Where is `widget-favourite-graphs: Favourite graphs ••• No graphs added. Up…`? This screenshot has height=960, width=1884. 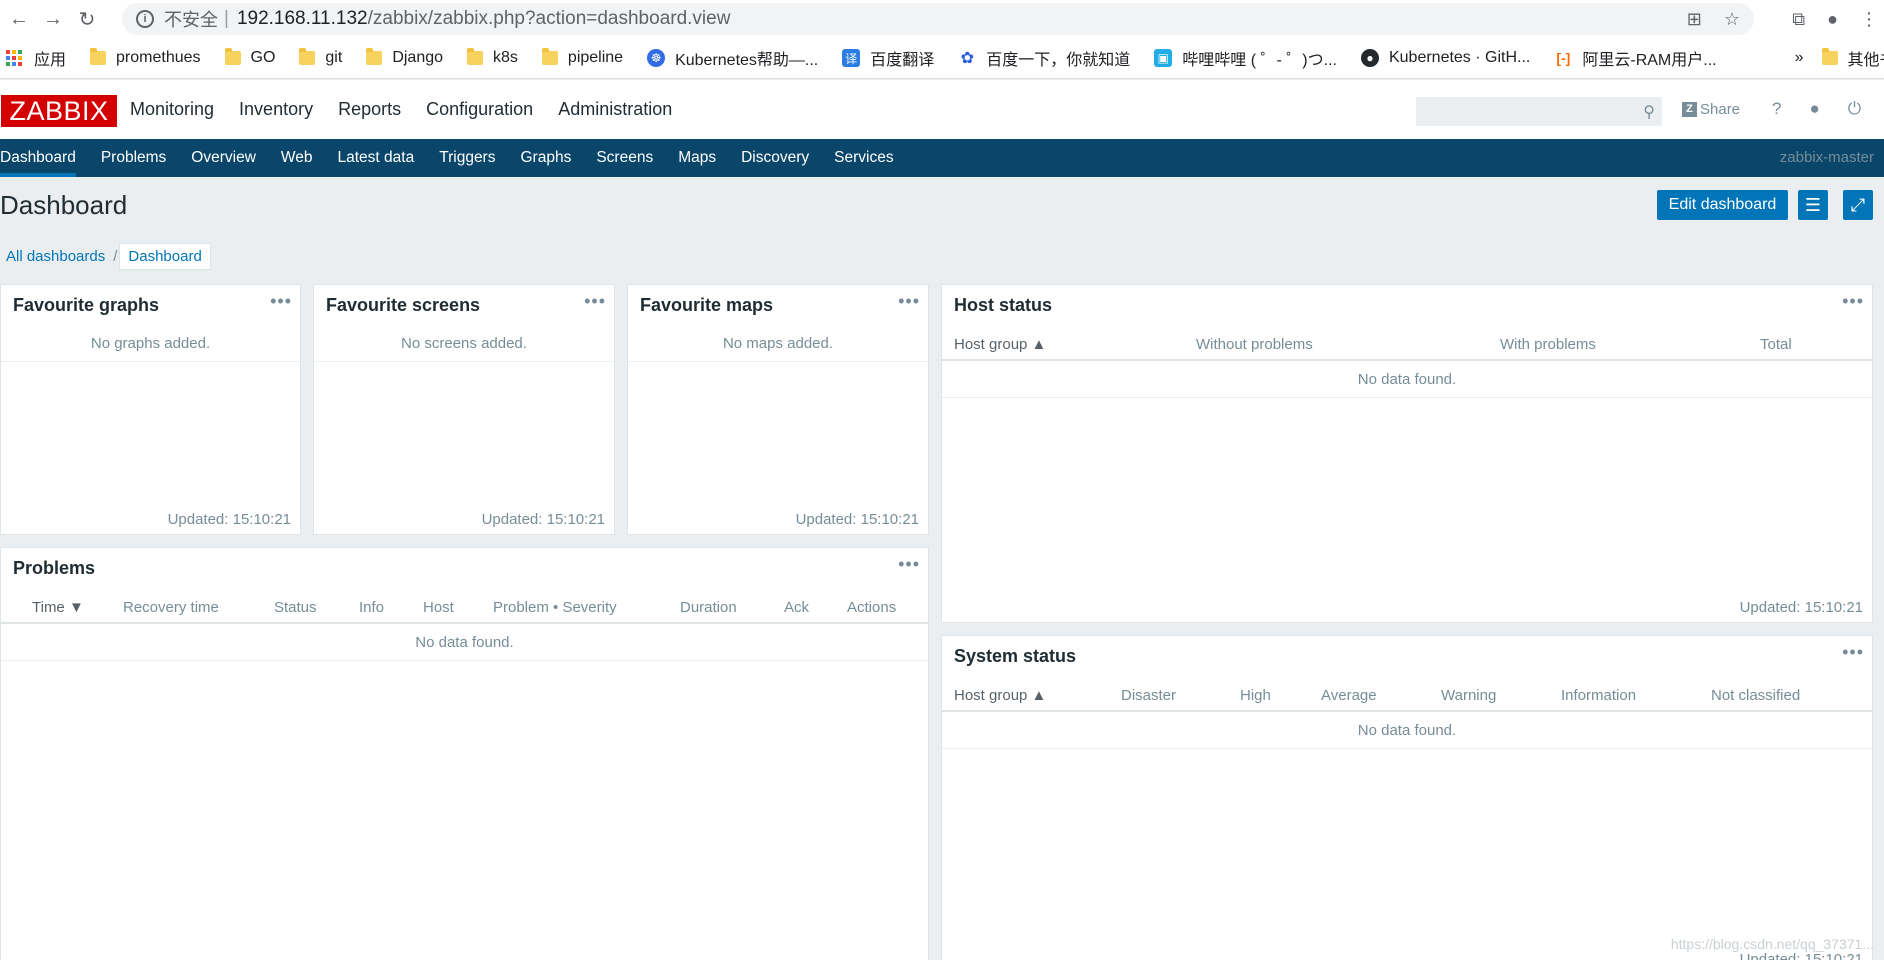 widget-favourite-graphs: Favourite graphs ••• No graphs added. Up… is located at coordinates (150, 409).